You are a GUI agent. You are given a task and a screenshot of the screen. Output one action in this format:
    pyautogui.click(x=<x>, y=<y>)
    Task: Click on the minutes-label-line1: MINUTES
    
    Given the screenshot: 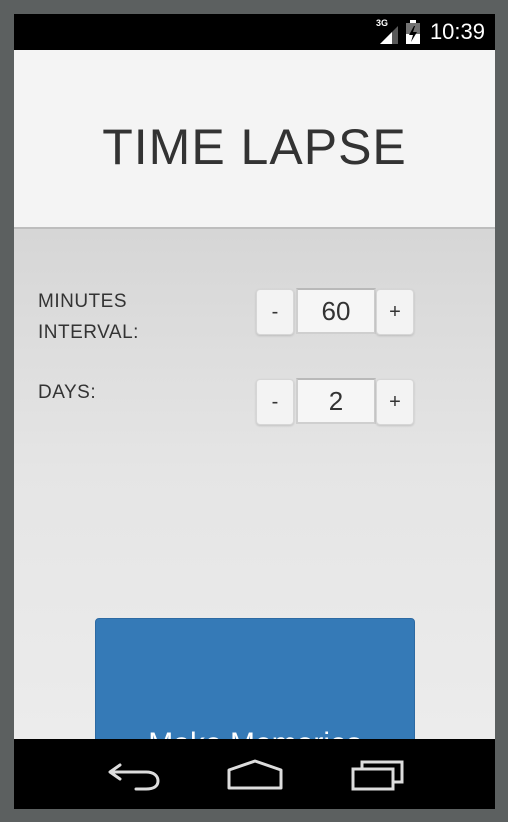 What is the action you would take?
    pyautogui.click(x=82, y=301)
    